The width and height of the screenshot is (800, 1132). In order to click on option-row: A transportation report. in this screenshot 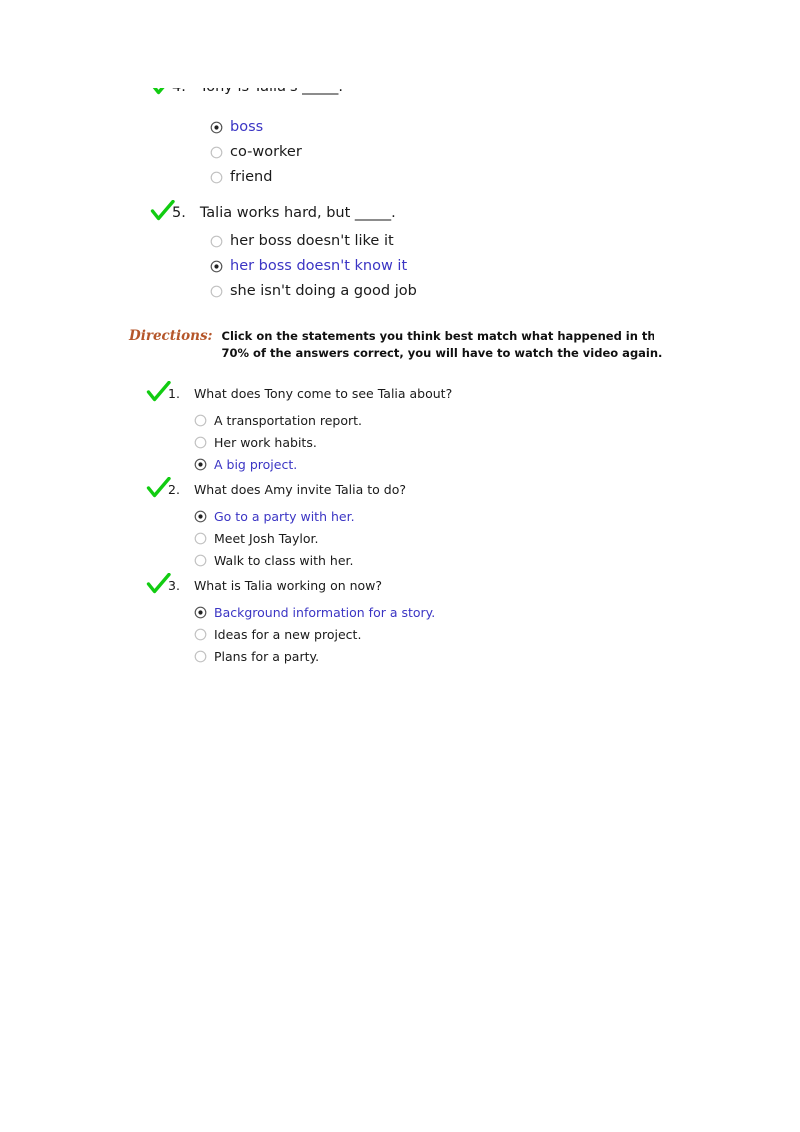, I will do `click(323, 420)`.